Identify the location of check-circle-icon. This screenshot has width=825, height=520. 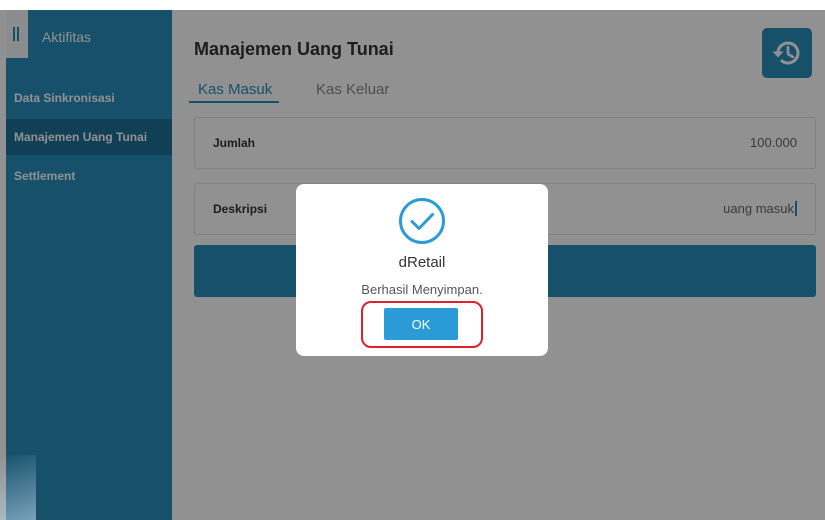
(422, 221).